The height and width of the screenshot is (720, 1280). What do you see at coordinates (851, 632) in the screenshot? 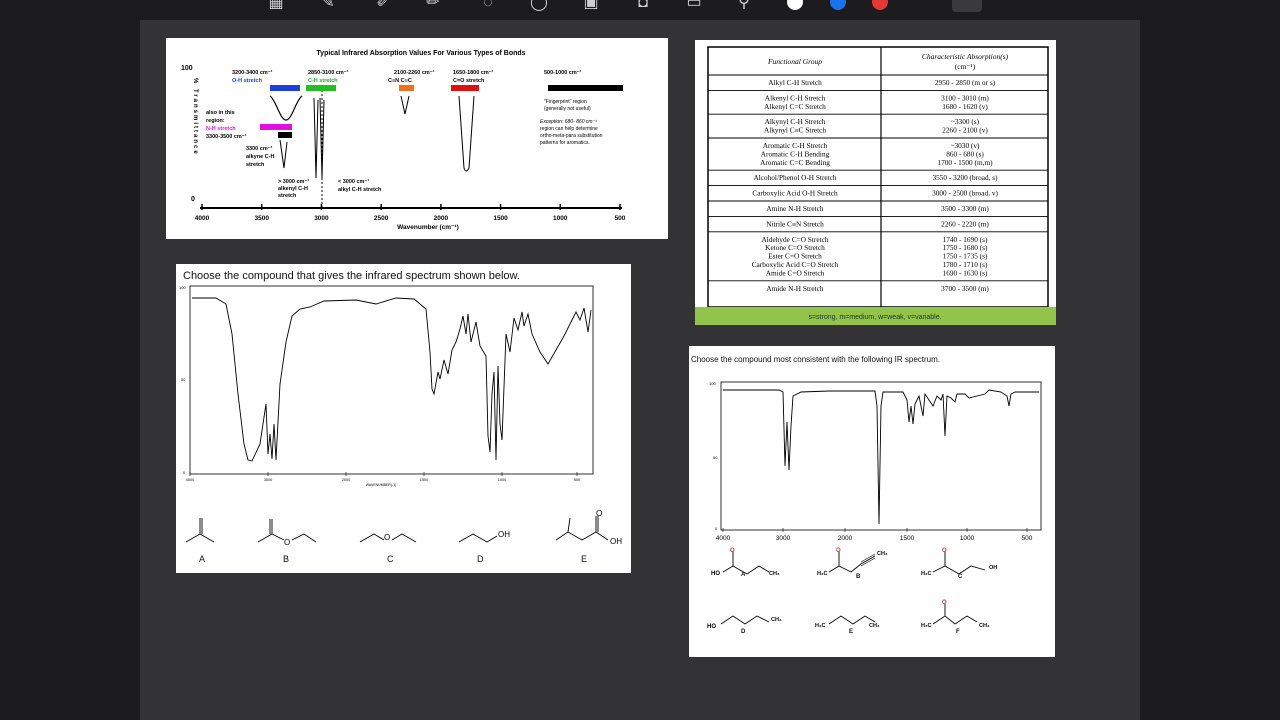
I see `q2-option-e-label: E` at bounding box center [851, 632].